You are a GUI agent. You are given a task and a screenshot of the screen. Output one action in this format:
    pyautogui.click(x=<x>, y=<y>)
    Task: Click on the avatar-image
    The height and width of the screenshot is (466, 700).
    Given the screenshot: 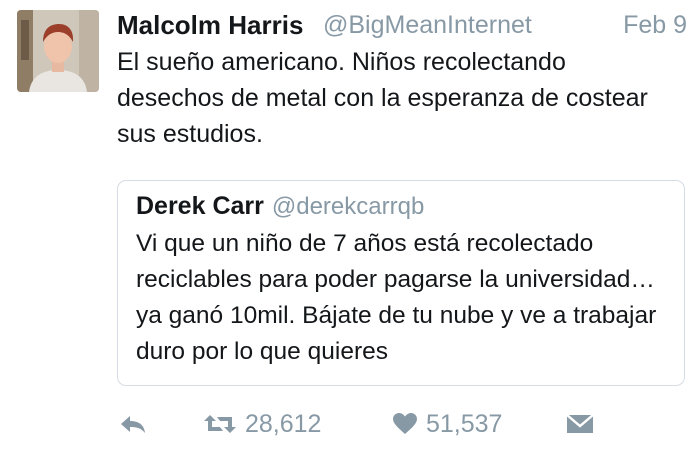 What is the action you would take?
    pyautogui.click(x=58, y=51)
    